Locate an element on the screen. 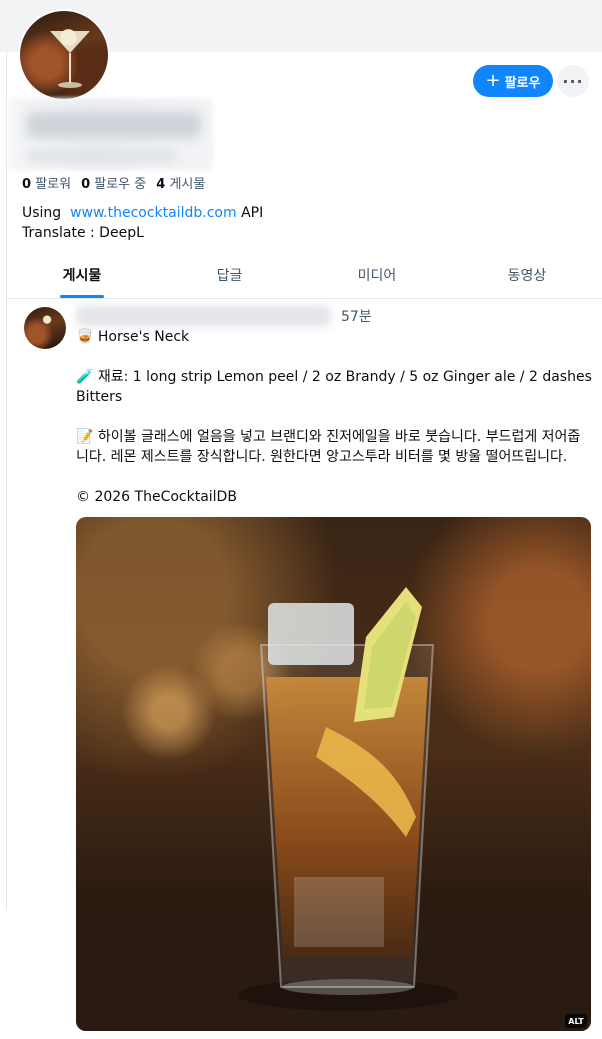 This screenshot has width=602, height=1039. follow-button: + 팔로우 is located at coordinates (513, 81).